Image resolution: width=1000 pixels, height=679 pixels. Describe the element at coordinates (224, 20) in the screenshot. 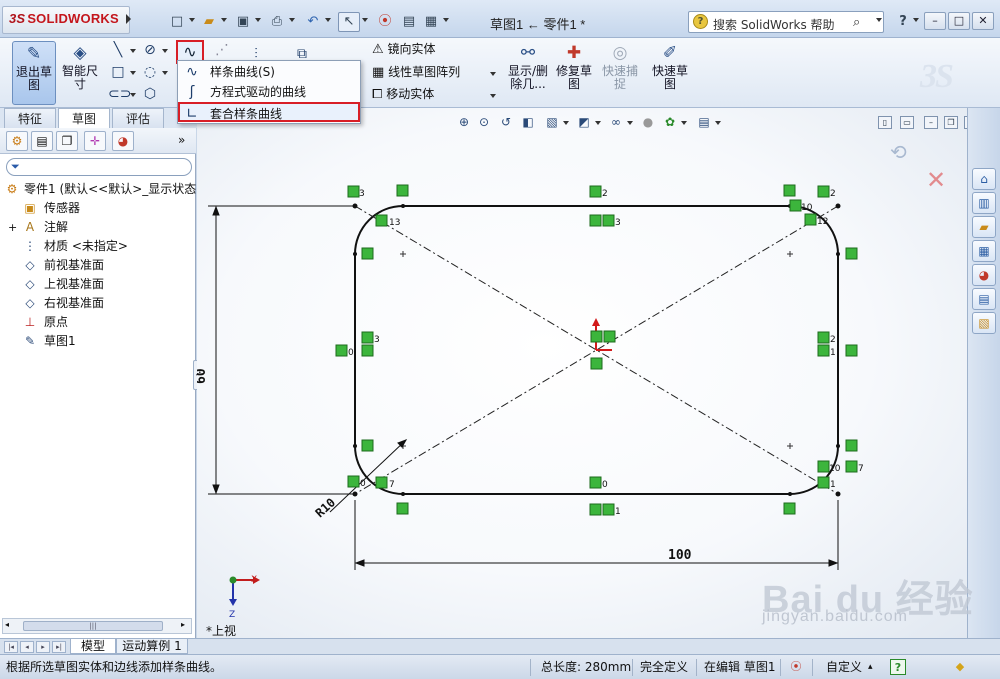

I see `open-dropdown-icon` at that location.